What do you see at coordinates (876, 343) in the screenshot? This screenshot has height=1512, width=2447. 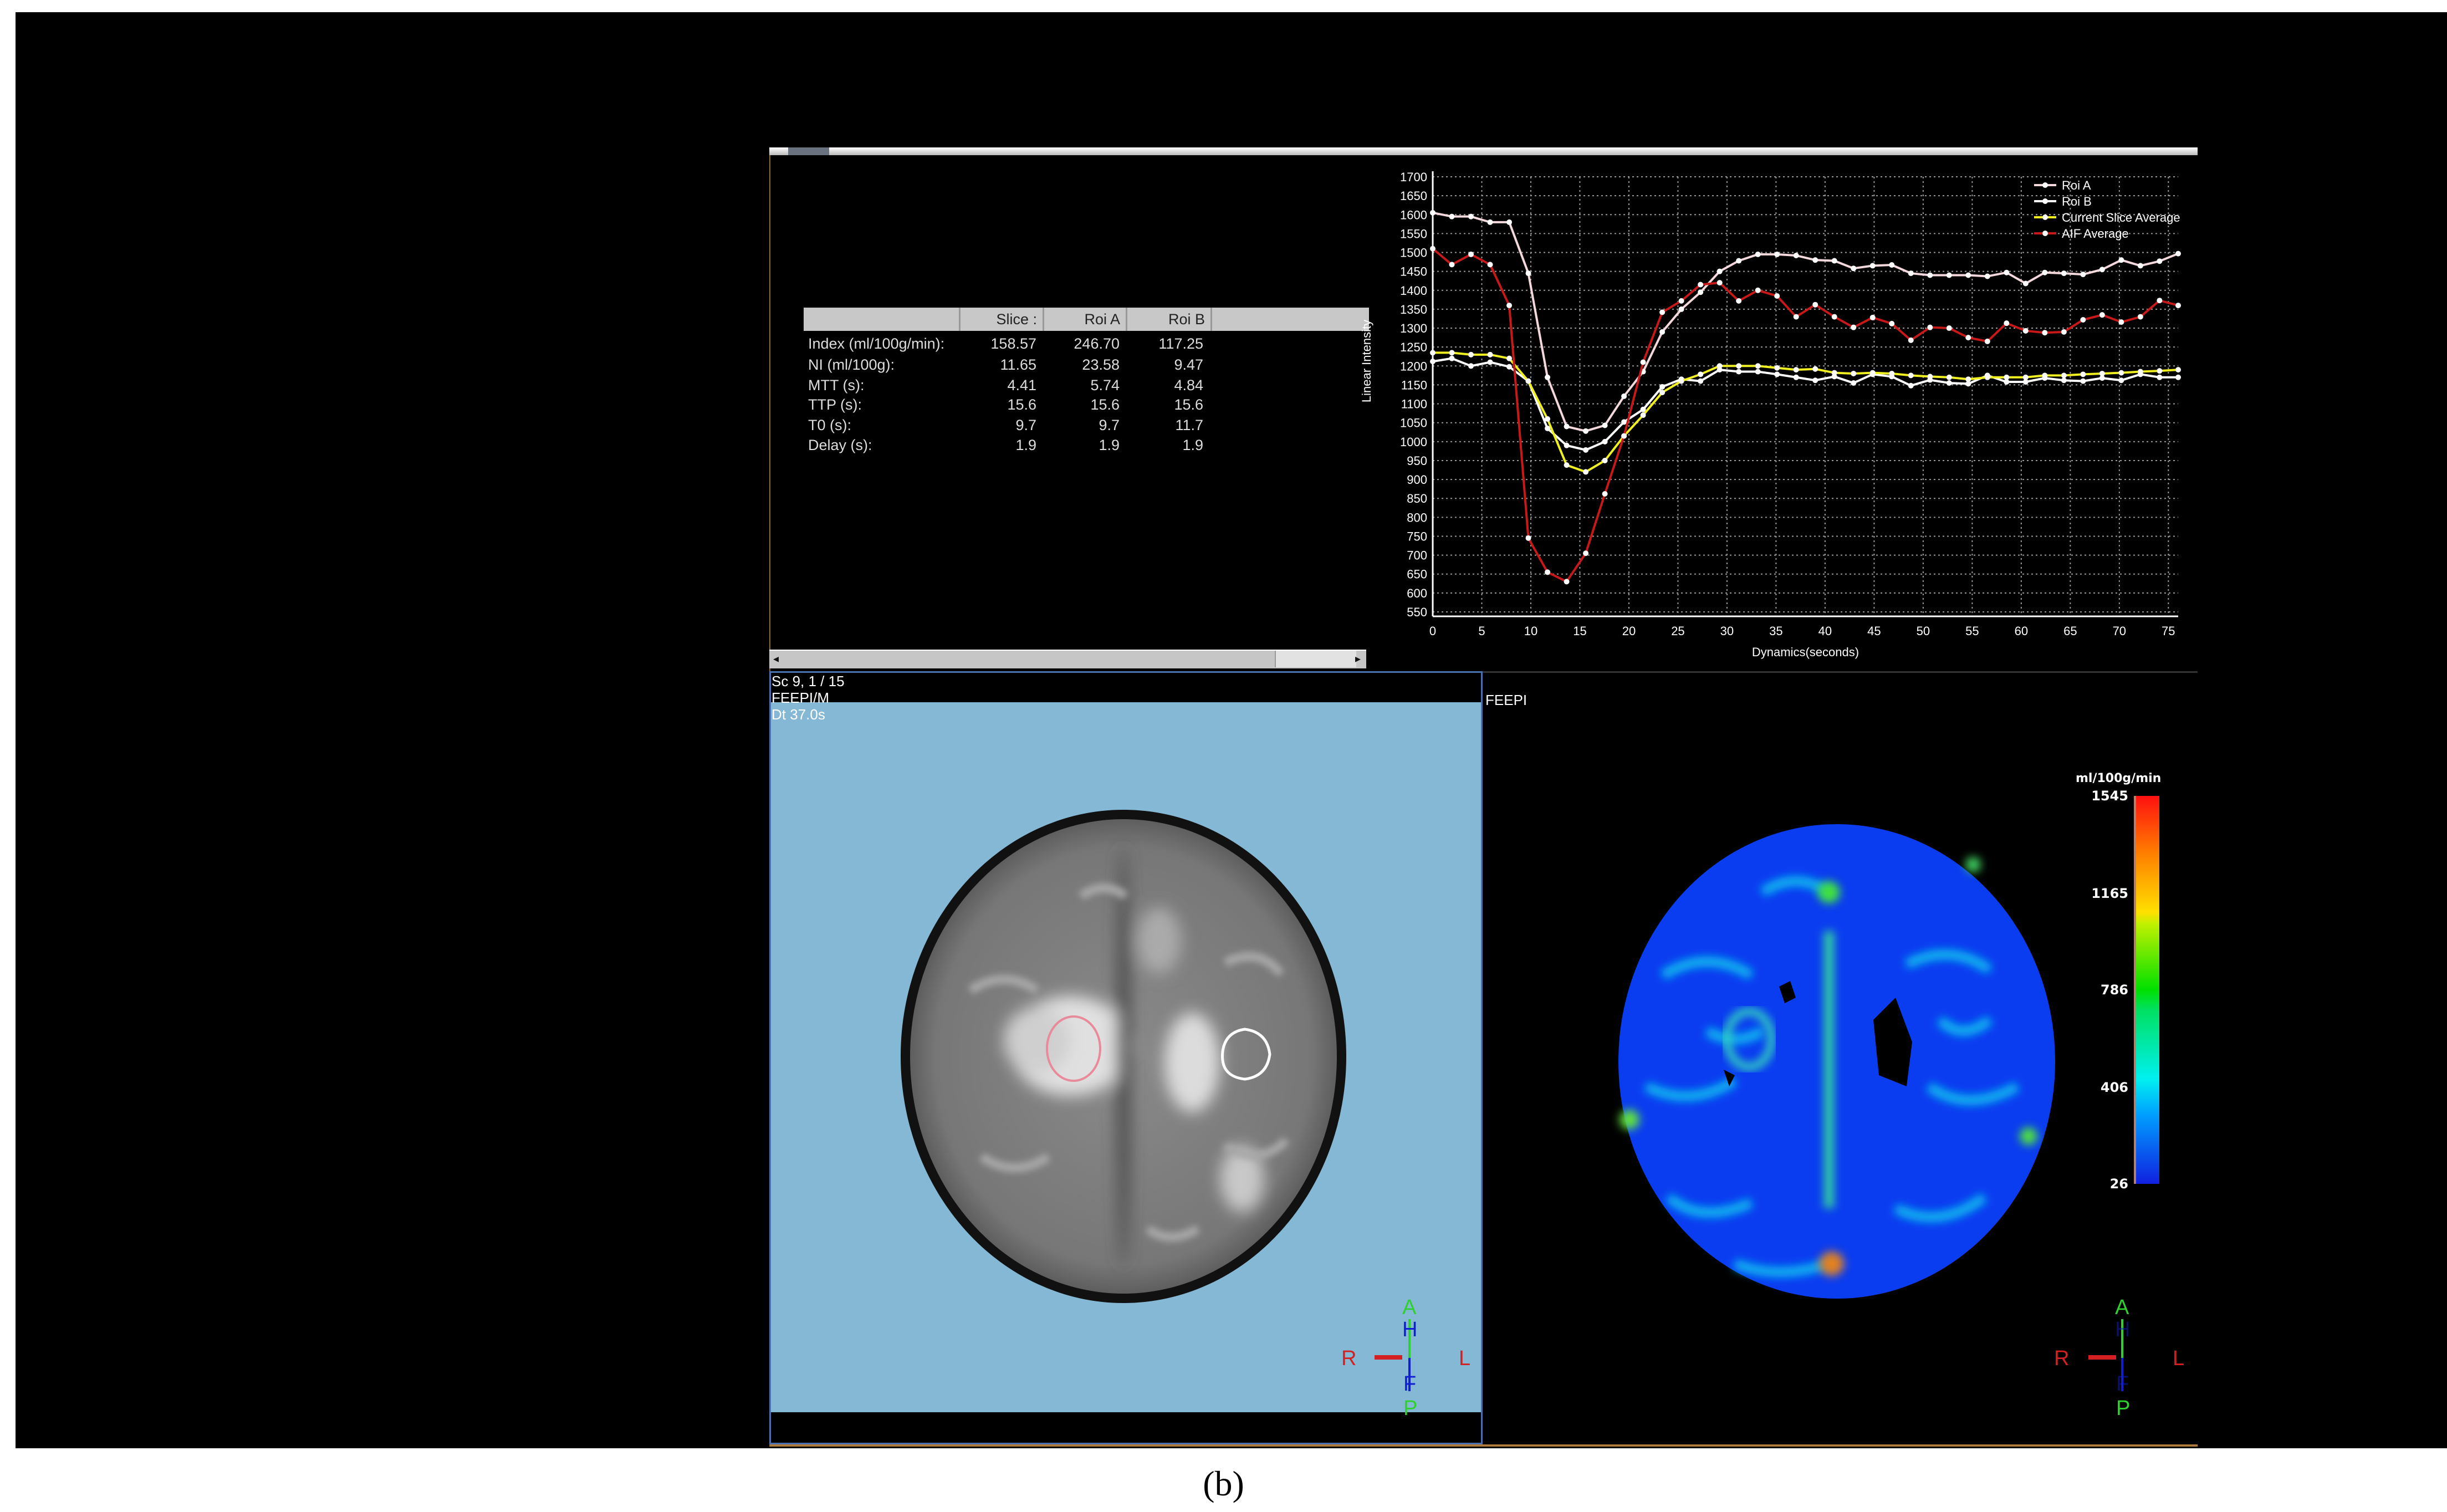 I see `table-row-label: Index (ml/100g/min):` at bounding box center [876, 343].